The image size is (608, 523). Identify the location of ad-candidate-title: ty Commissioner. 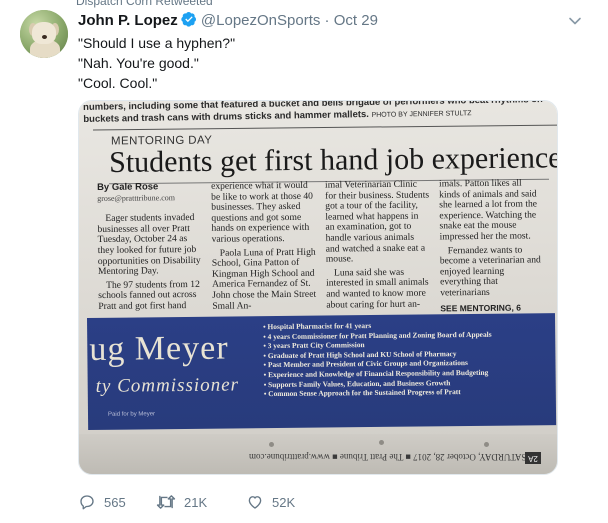
(167, 385).